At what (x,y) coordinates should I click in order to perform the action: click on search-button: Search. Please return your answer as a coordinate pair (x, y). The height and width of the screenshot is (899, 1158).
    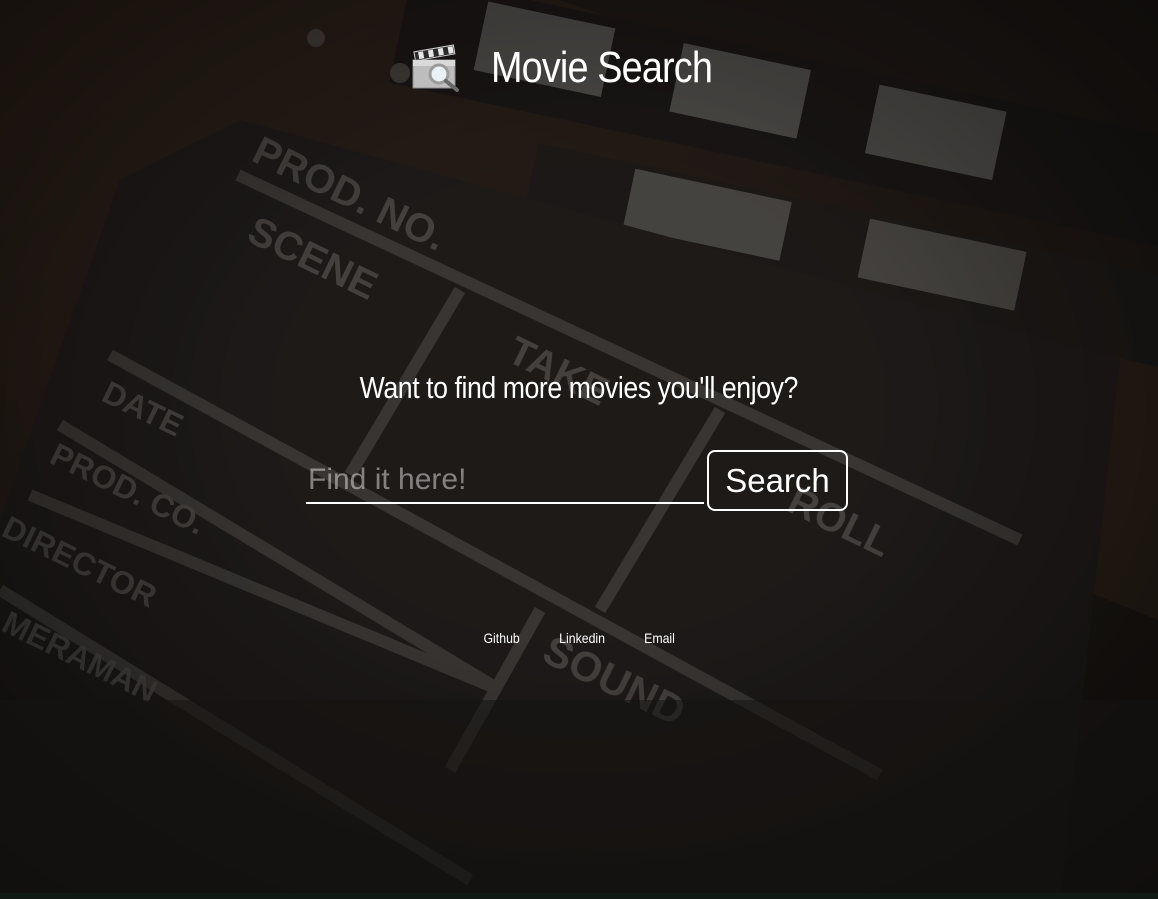
    Looking at the image, I should click on (777, 480).